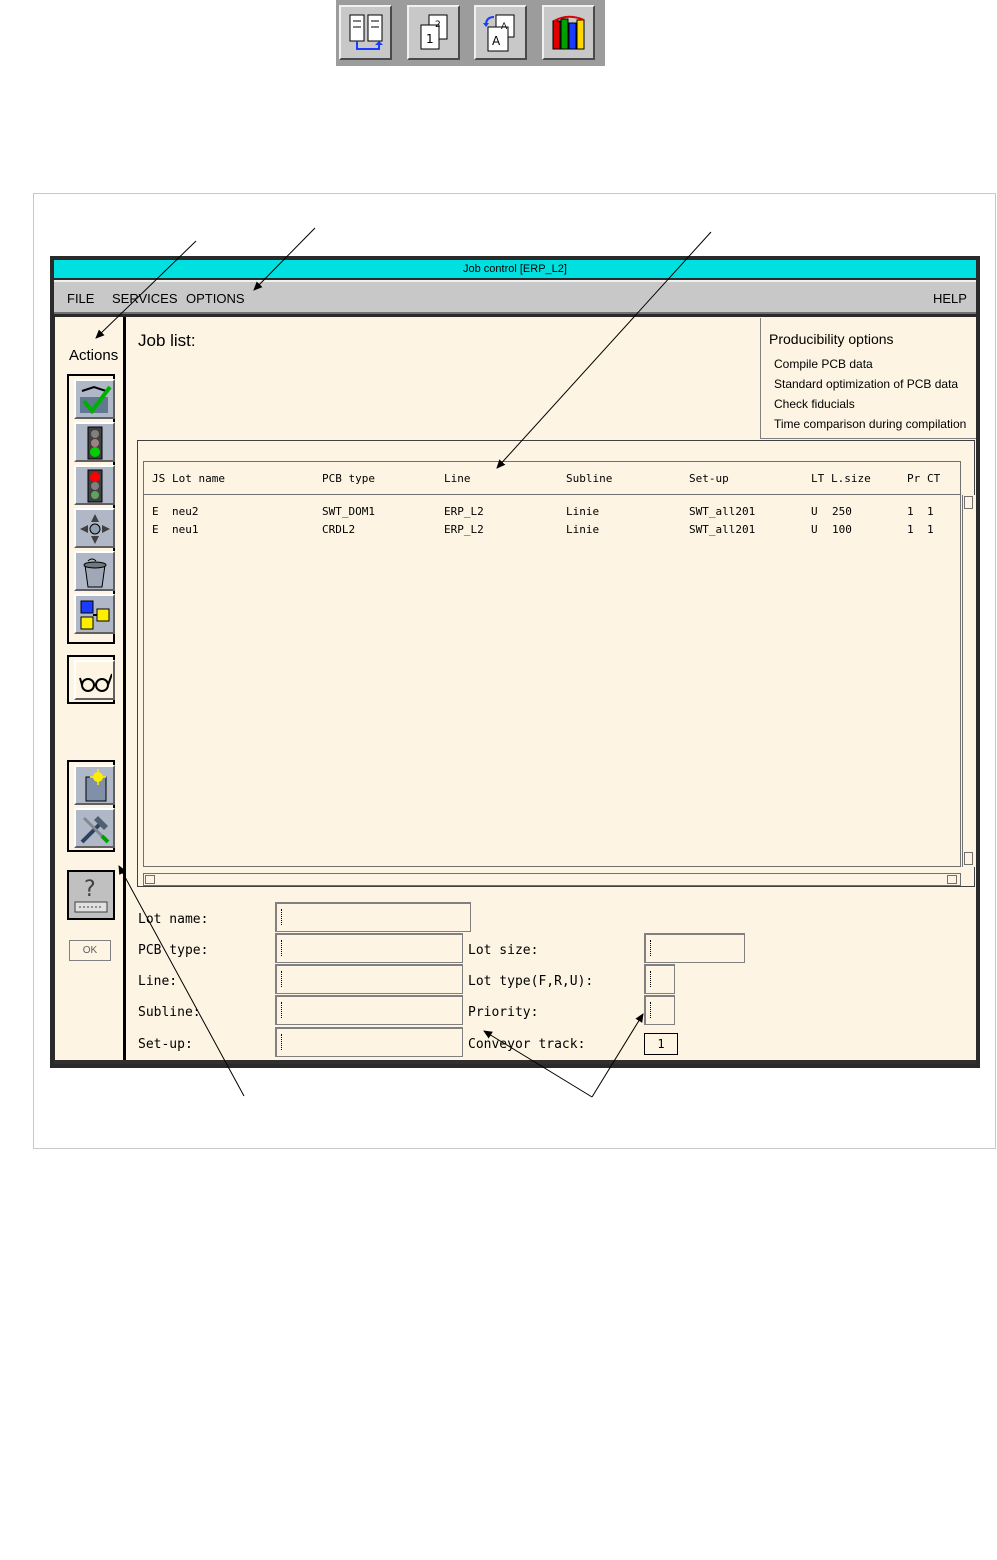 Image resolution: width=997 pixels, height=1560 pixels. Describe the element at coordinates (538, 1064) in the screenshot. I see `callout-form` at that location.